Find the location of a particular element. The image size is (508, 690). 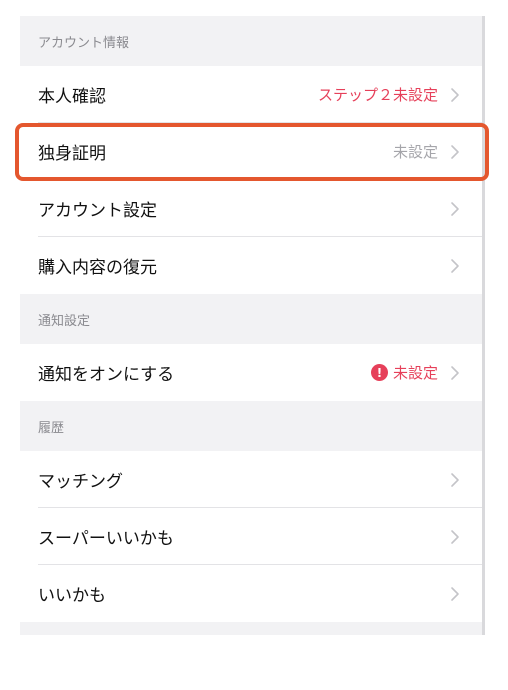

section-header-history: 履歴 is located at coordinates (51, 428).